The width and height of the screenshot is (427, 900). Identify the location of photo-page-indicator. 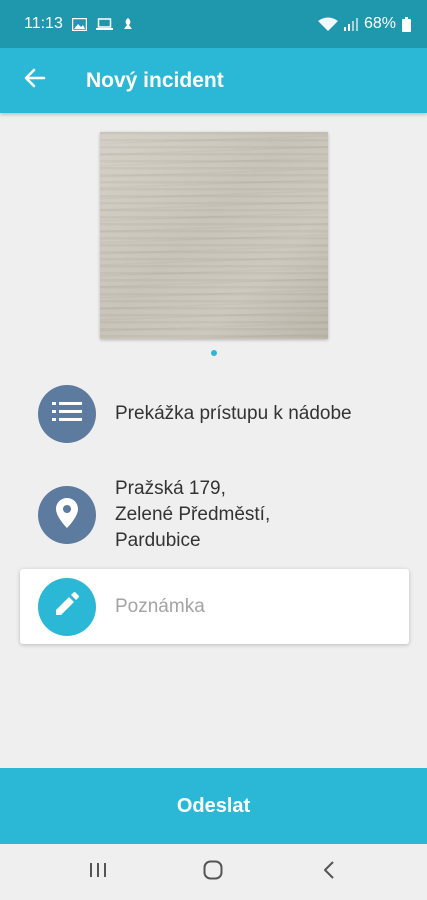
(214, 353).